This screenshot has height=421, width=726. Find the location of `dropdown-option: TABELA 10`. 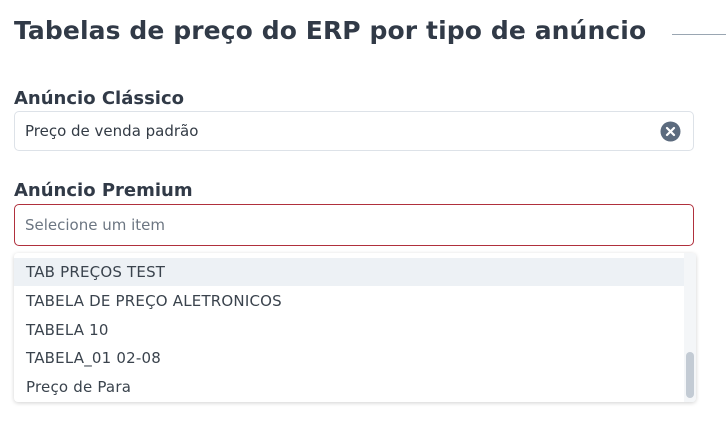

dropdown-option: TABELA 10 is located at coordinates (349, 330).